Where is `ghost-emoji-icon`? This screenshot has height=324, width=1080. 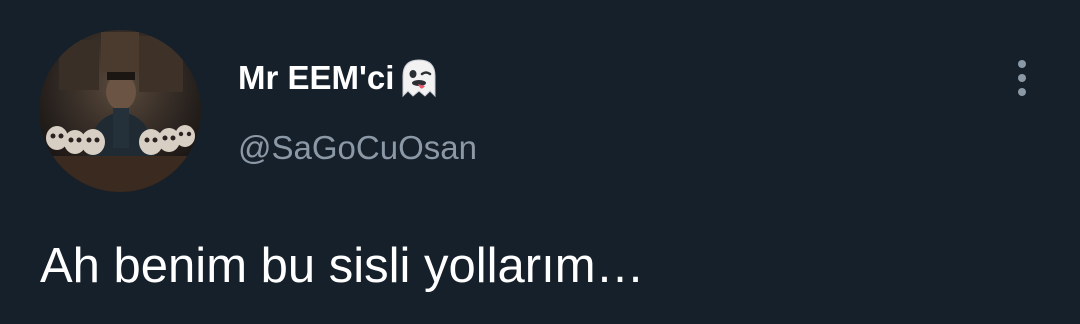
ghost-emoji-icon is located at coordinates (419, 78).